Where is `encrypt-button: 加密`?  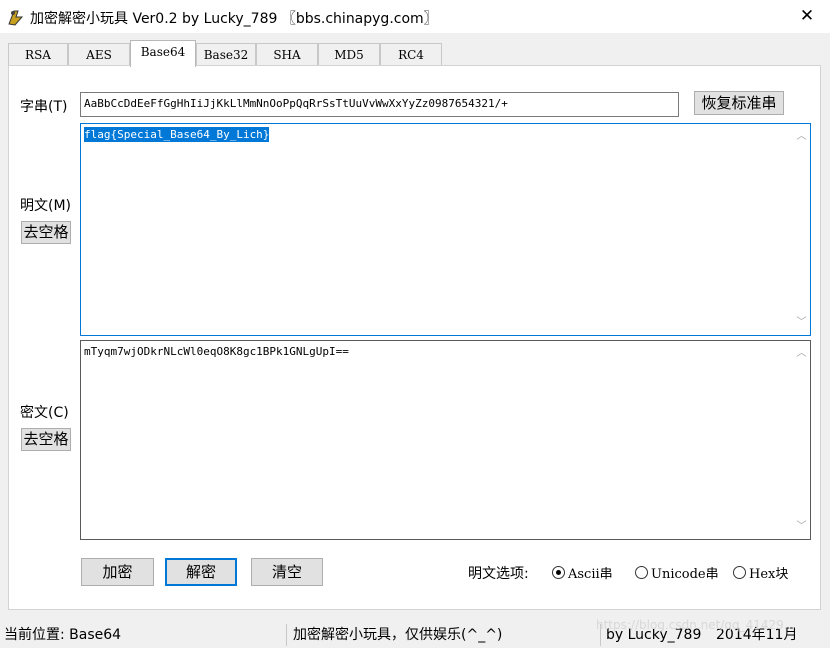 encrypt-button: 加密 is located at coordinates (117, 572).